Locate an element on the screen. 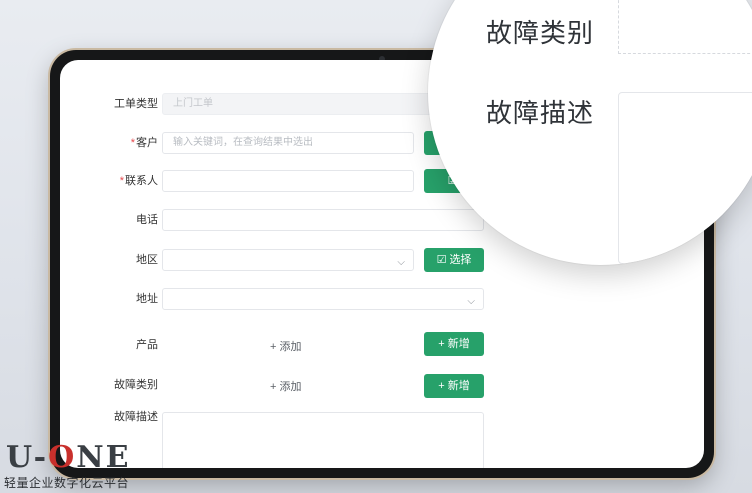 The height and width of the screenshot is (493, 752). order-type-label: 工单类型 is located at coordinates (136, 104).